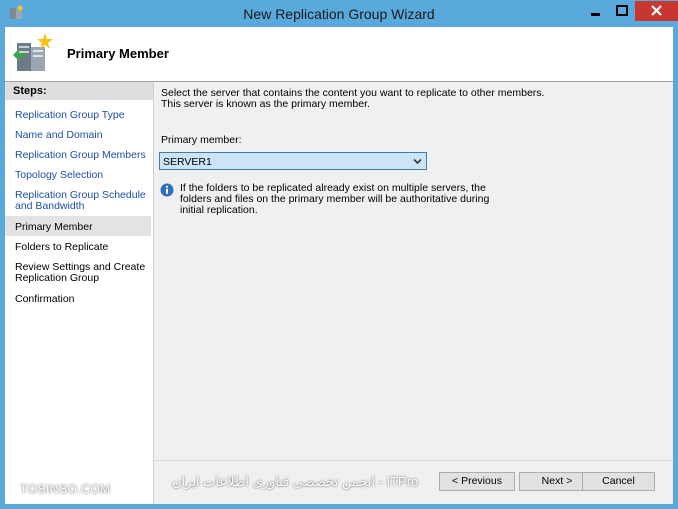 This screenshot has width=678, height=509. Describe the element at coordinates (417, 161) in the screenshot. I see `chevron-down-icon` at that location.